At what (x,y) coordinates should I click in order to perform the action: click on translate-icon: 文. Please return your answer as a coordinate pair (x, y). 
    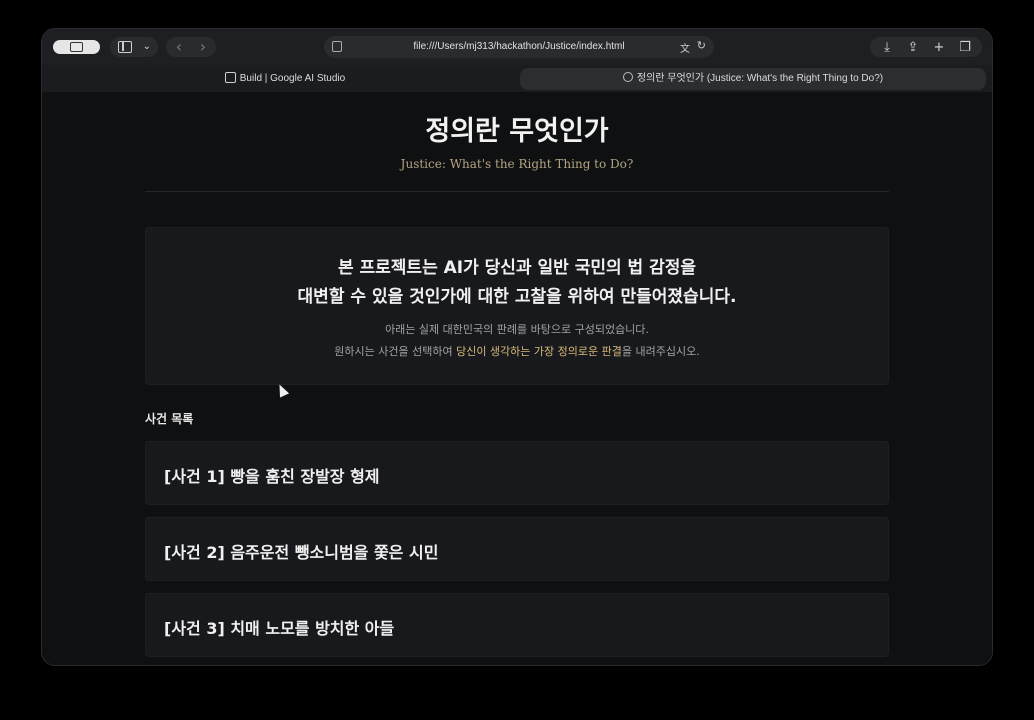
    Looking at the image, I should click on (685, 47).